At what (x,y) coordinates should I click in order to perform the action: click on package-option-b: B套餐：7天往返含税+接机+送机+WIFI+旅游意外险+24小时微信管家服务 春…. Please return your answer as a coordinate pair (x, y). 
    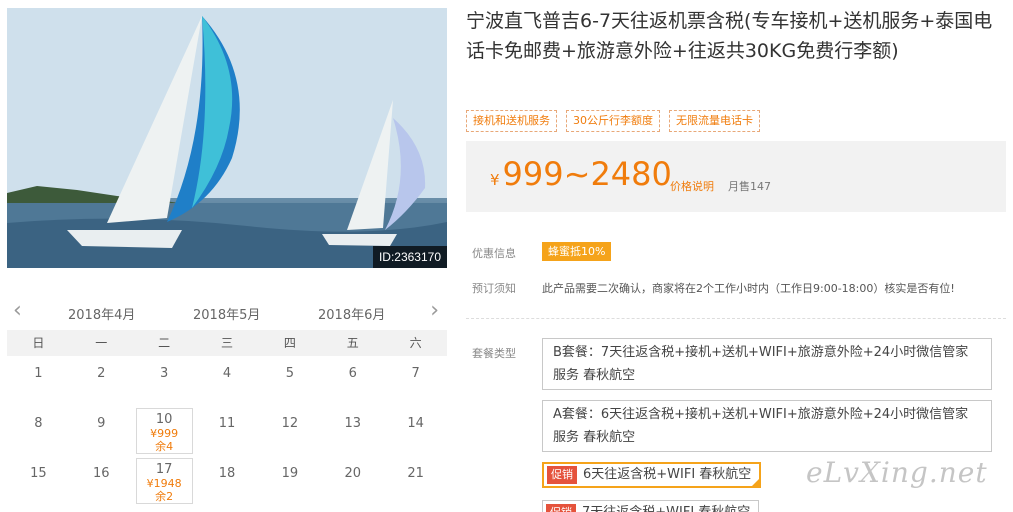
    Looking at the image, I should click on (767, 364).